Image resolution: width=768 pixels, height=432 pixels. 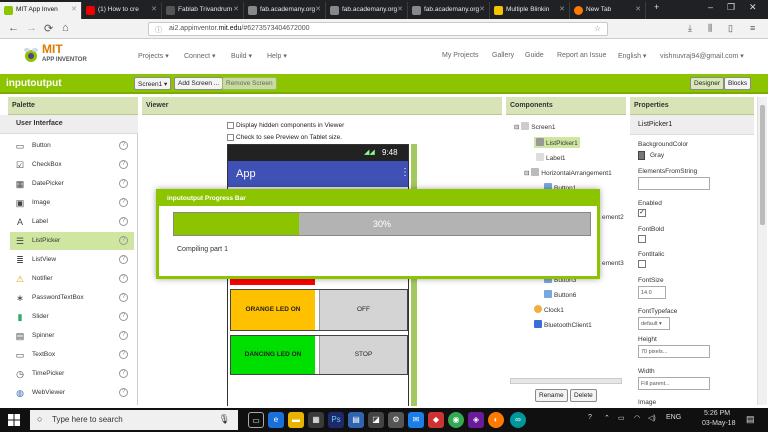 What do you see at coordinates (273, 310) in the screenshot?
I see `orange-led-on-button: ORANGE LED ON` at bounding box center [273, 310].